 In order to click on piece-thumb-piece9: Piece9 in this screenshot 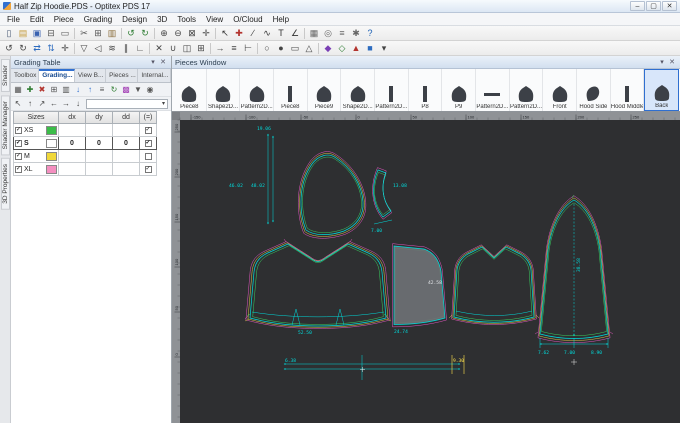, I will do `click(325, 90)`.